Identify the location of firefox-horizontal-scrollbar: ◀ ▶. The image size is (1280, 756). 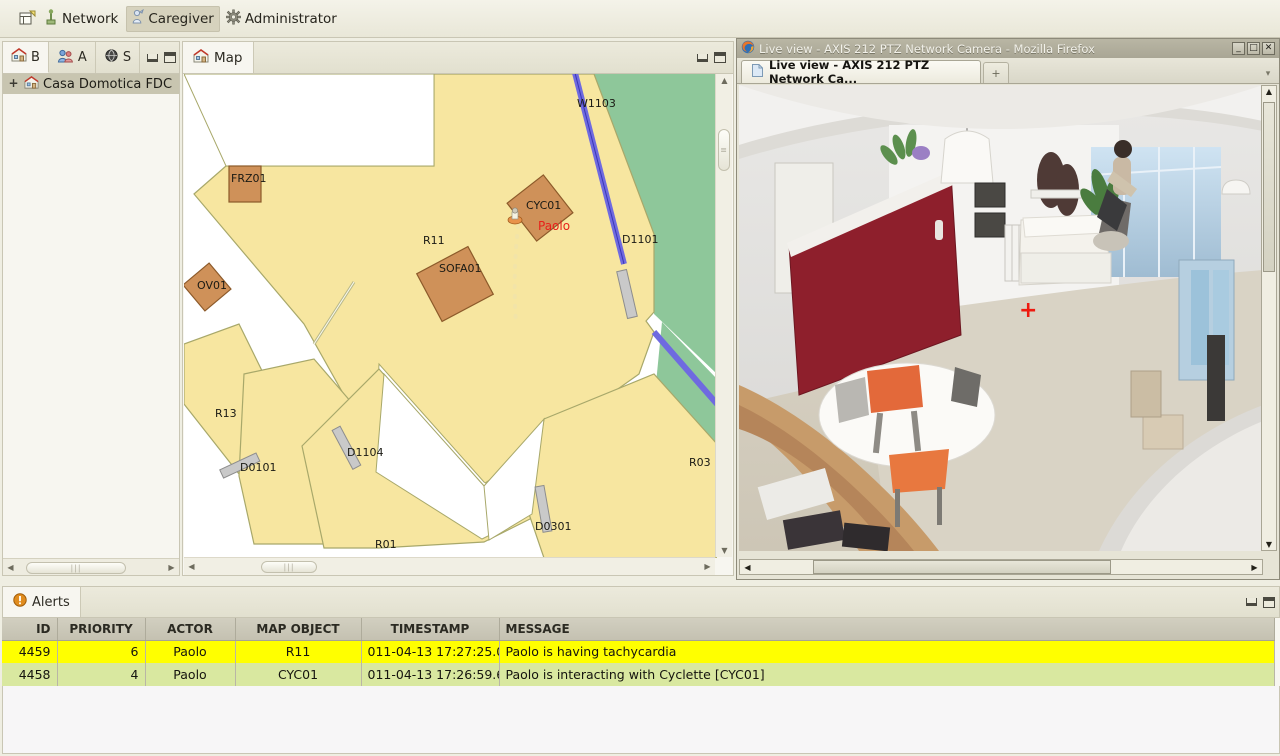
(1001, 567).